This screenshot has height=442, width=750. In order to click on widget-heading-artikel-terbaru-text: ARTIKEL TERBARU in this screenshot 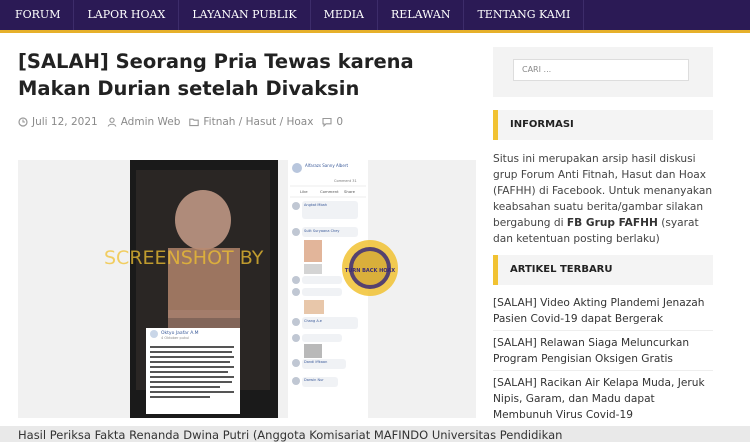, I will do `click(561, 269)`.